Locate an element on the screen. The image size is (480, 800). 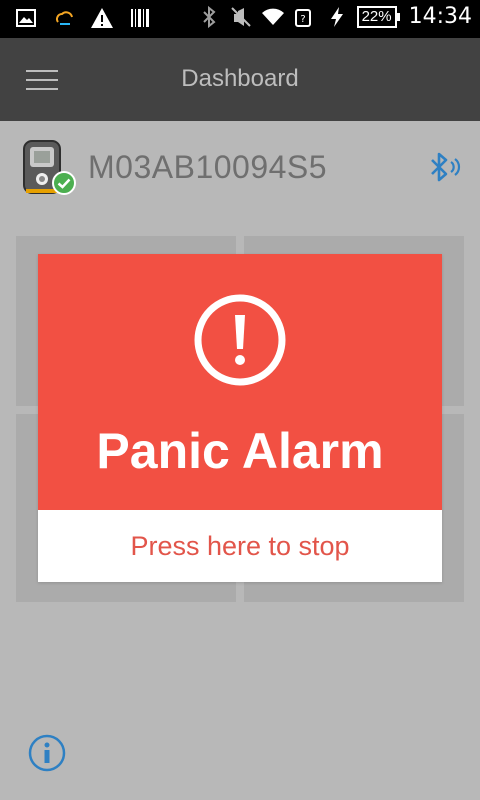
battery-icon: 22% is located at coordinates (378, 16).